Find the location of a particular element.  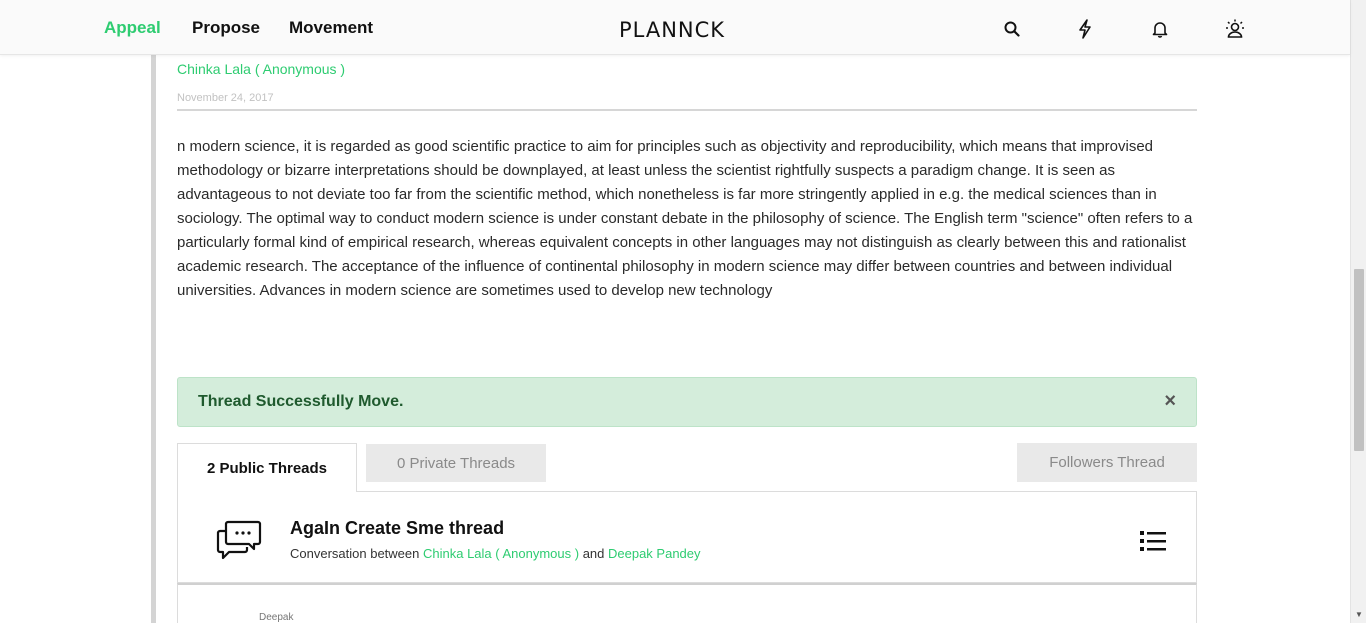

nav-link-movement: Movement is located at coordinates (331, 28).